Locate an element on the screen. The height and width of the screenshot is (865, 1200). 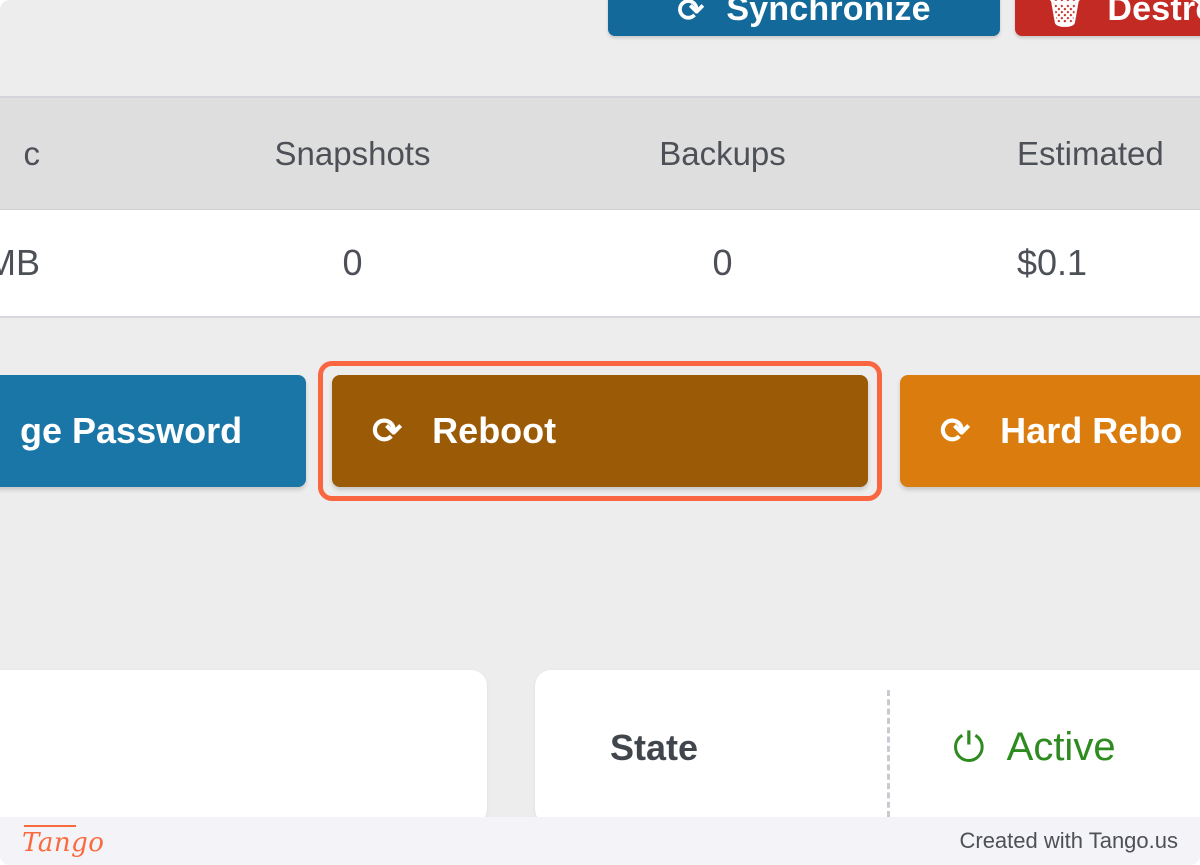
table-header-estimated: Estimated is located at coordinates (1090, 153).